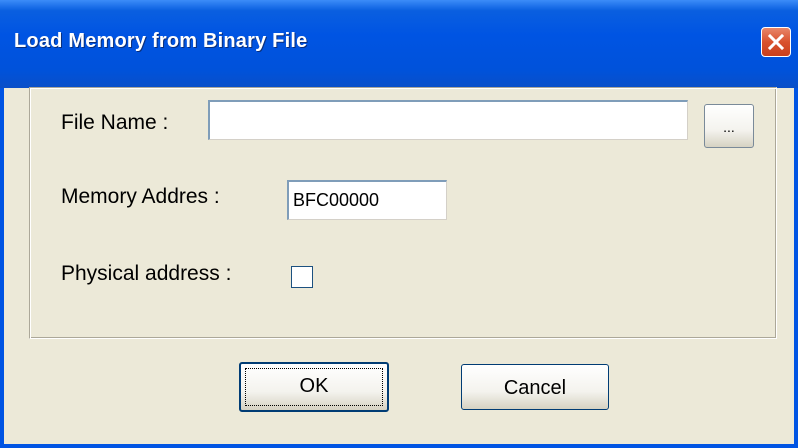 This screenshot has height=448, width=798. I want to click on cancel-button: Cancel, so click(535, 387).